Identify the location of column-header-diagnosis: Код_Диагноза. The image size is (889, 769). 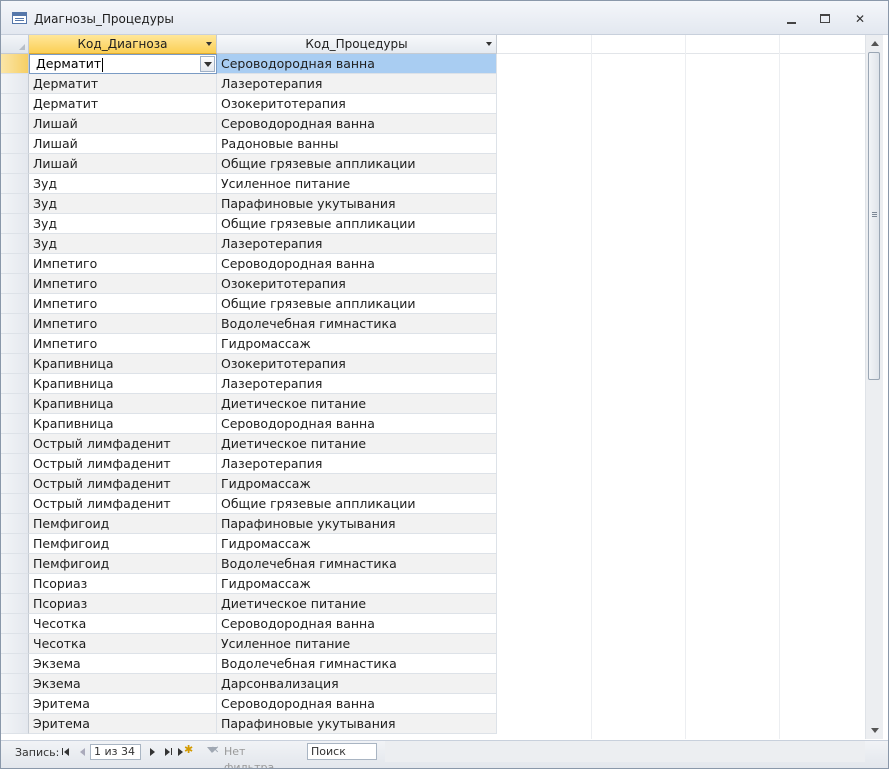
(123, 44).